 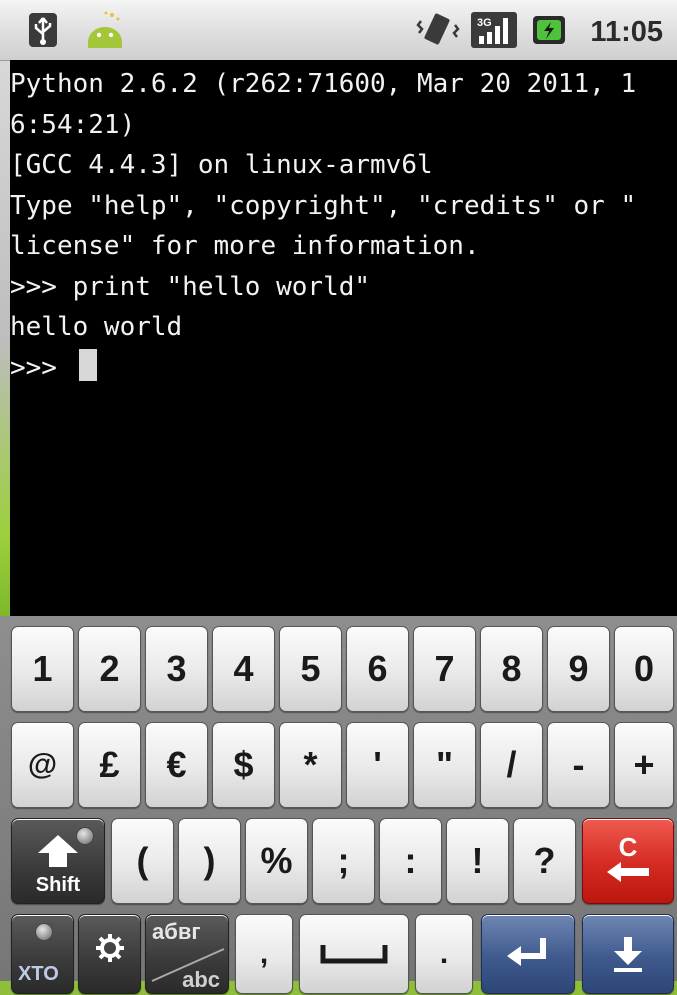 I want to click on key-comma: ,, so click(x=264, y=954).